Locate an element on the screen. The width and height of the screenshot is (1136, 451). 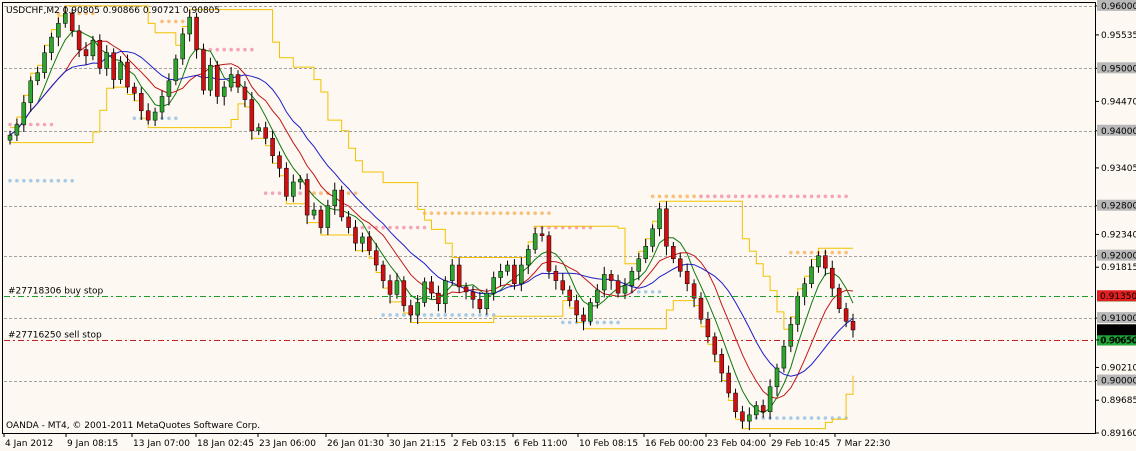
order-label-1: #27716250 sell stop is located at coordinates (55, 336).